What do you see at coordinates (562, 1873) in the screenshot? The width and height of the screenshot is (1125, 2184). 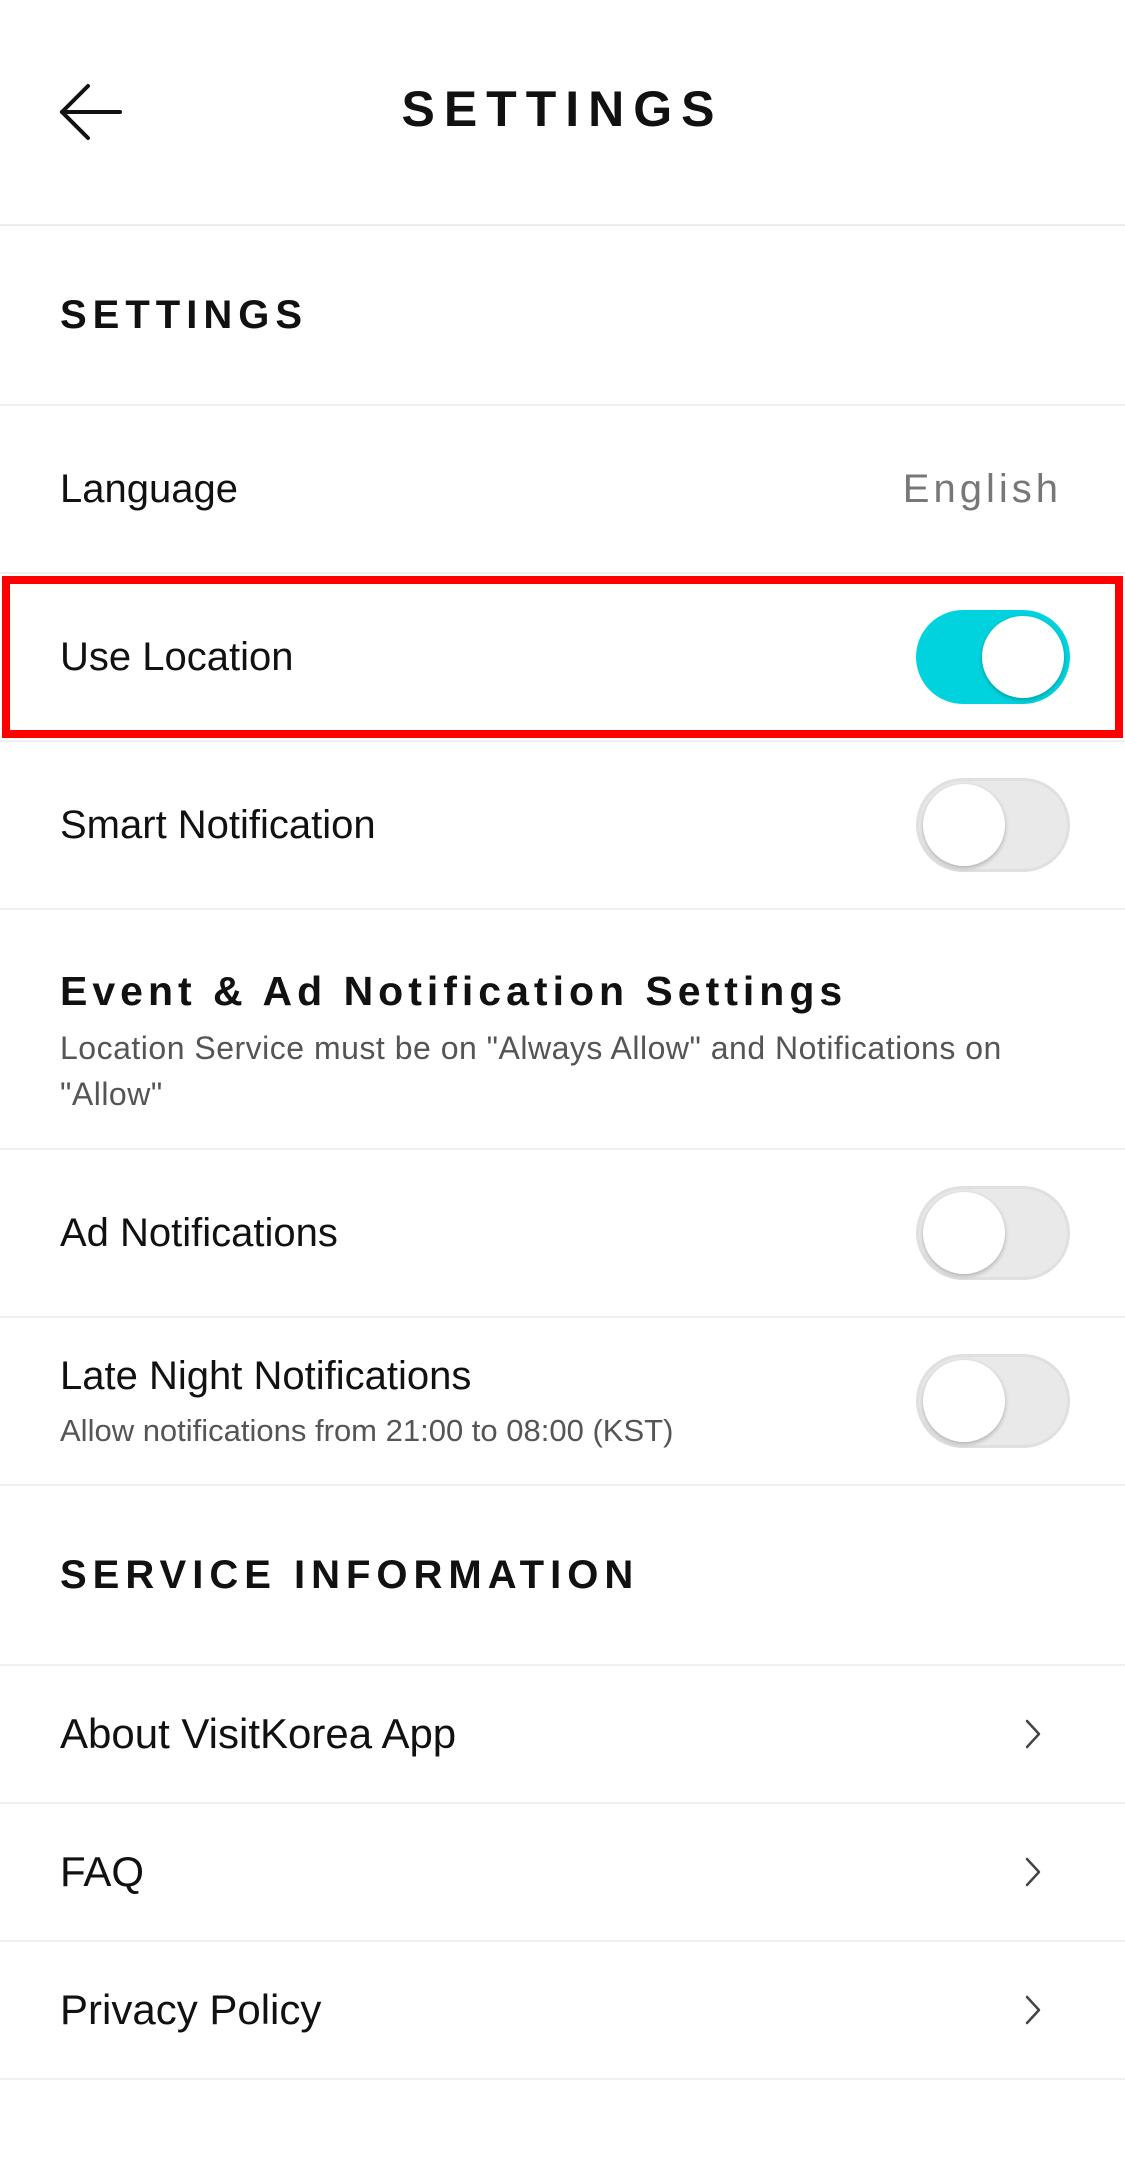 I see `faq-row: FAQ` at bounding box center [562, 1873].